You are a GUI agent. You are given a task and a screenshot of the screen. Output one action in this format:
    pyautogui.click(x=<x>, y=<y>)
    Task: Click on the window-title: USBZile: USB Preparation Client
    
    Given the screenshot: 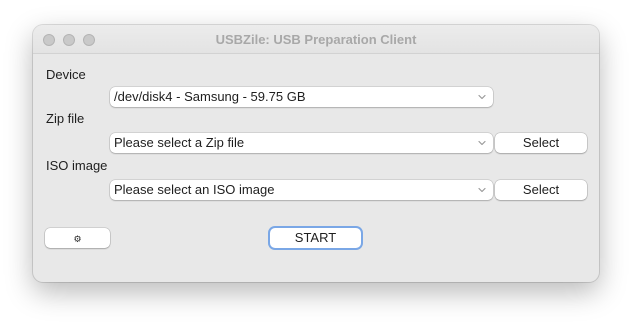 What is the action you would take?
    pyautogui.click(x=316, y=39)
    